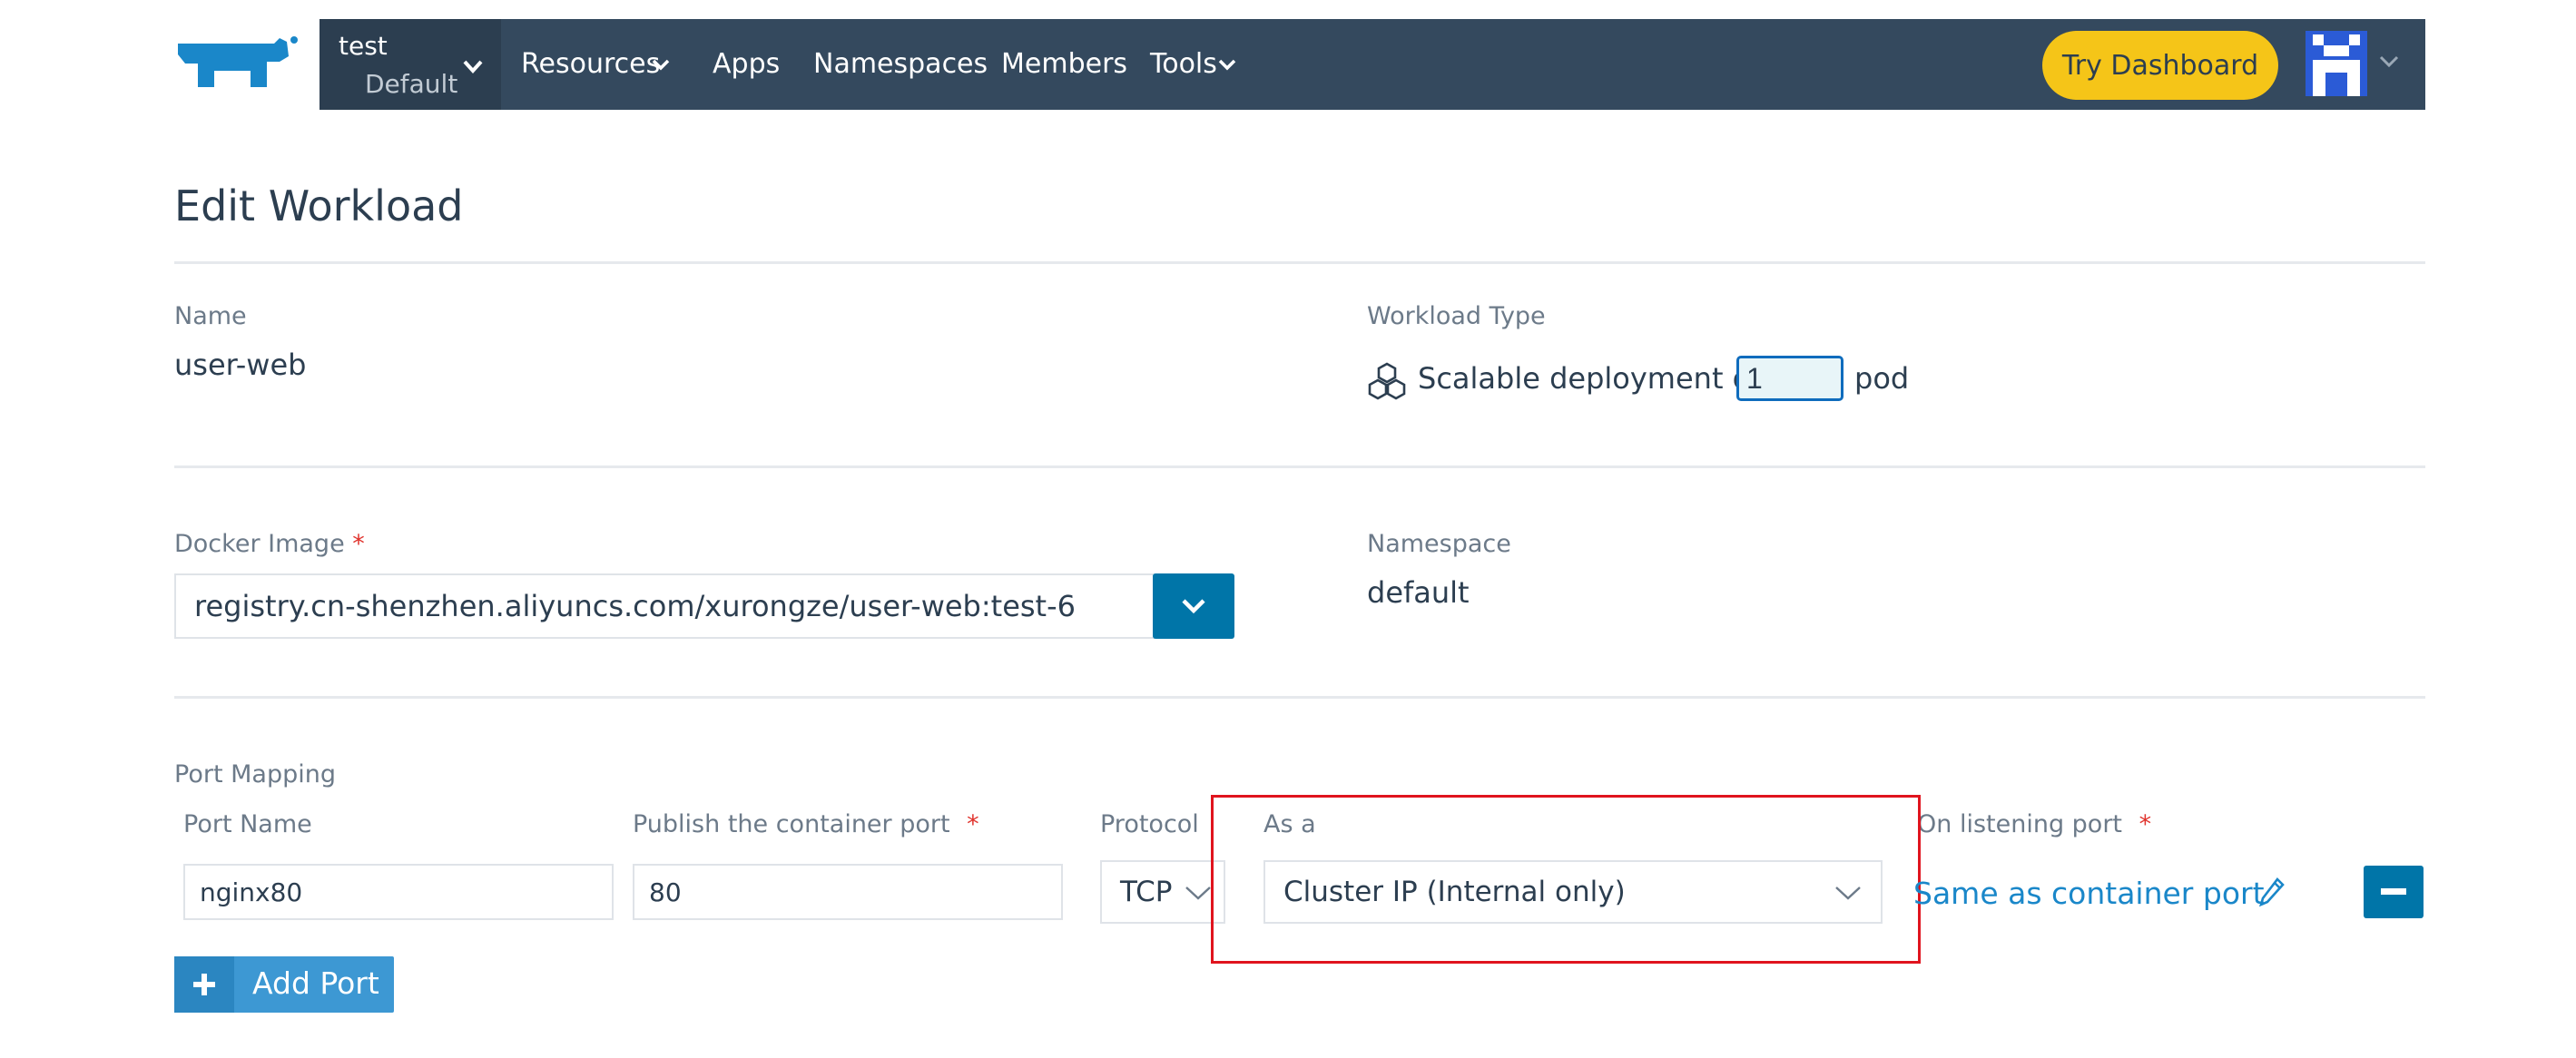  What do you see at coordinates (363, 46) in the screenshot?
I see `cluster-name: test` at bounding box center [363, 46].